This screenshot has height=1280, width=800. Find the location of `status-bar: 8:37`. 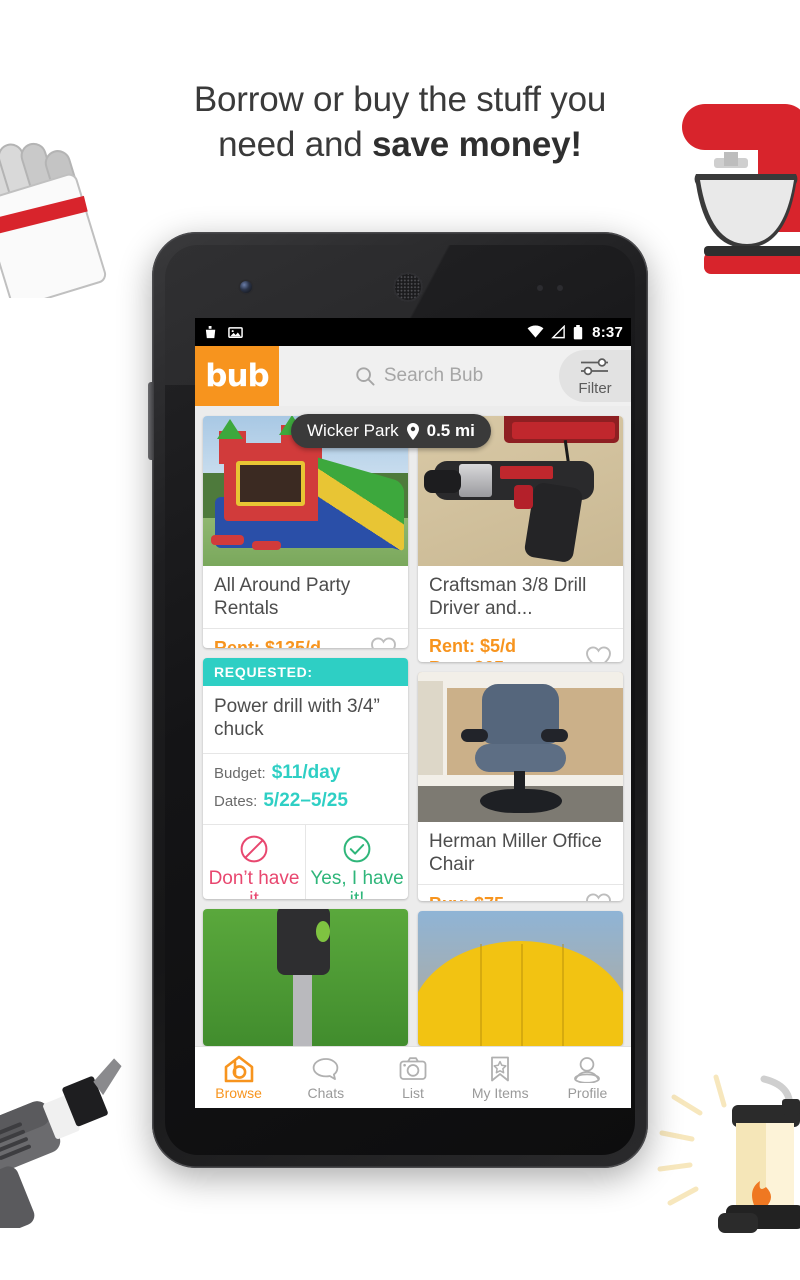

status-bar: 8:37 is located at coordinates (413, 332).